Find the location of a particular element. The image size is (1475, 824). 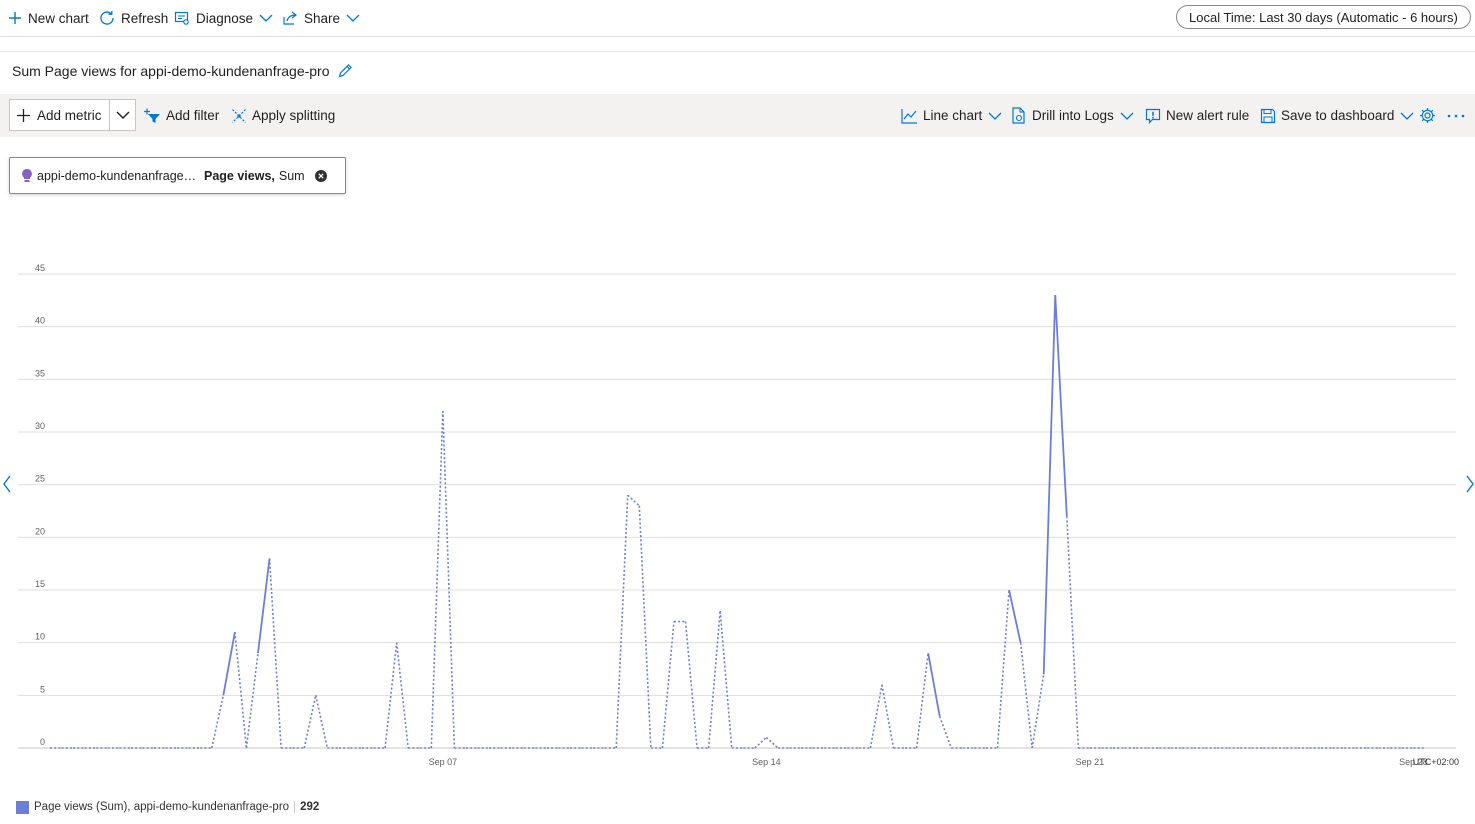

refresh-button: Refresh is located at coordinates (133, 18).